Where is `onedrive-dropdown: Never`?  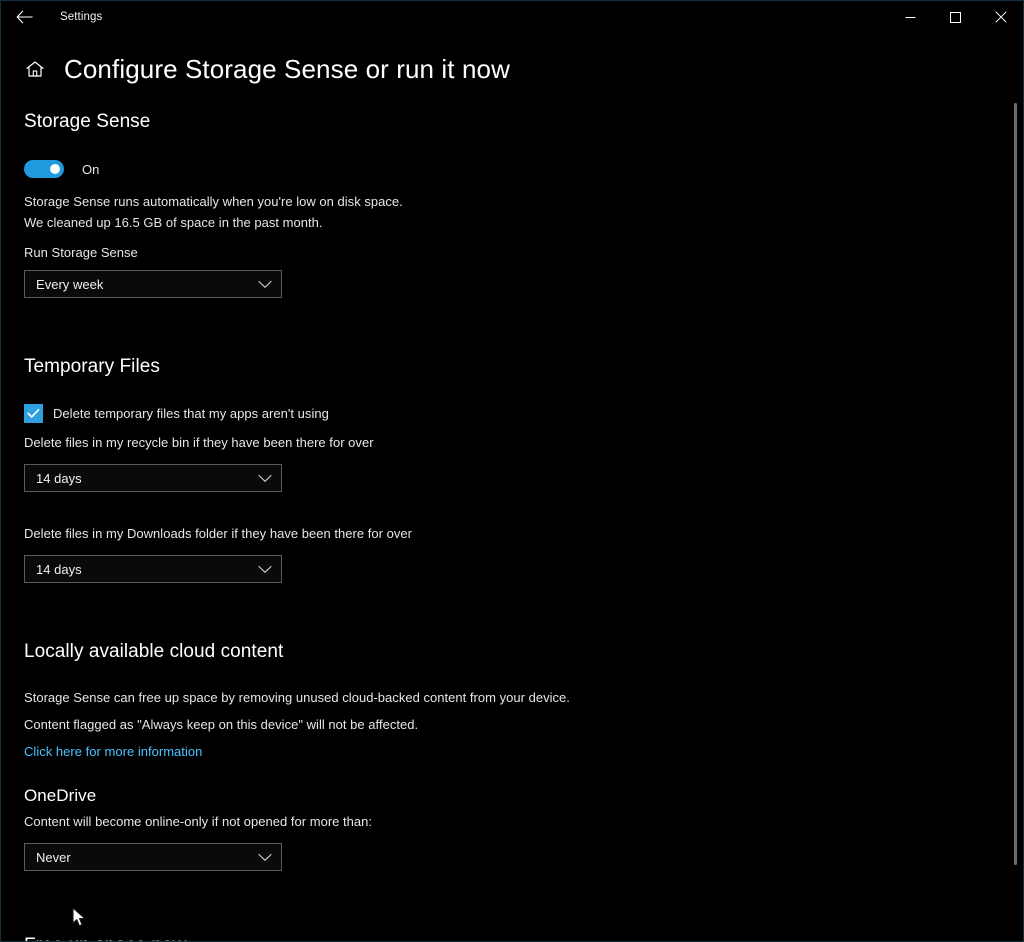 onedrive-dropdown: Never is located at coordinates (153, 857).